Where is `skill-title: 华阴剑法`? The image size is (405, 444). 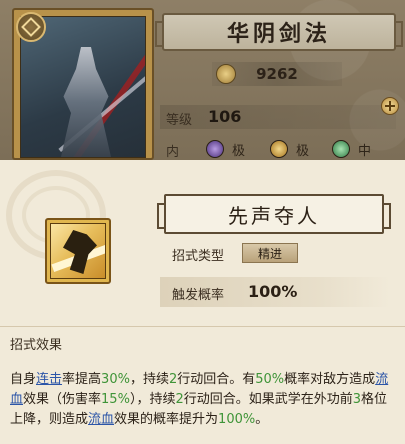
skill-title: 华阴剑法 is located at coordinates (278, 34).